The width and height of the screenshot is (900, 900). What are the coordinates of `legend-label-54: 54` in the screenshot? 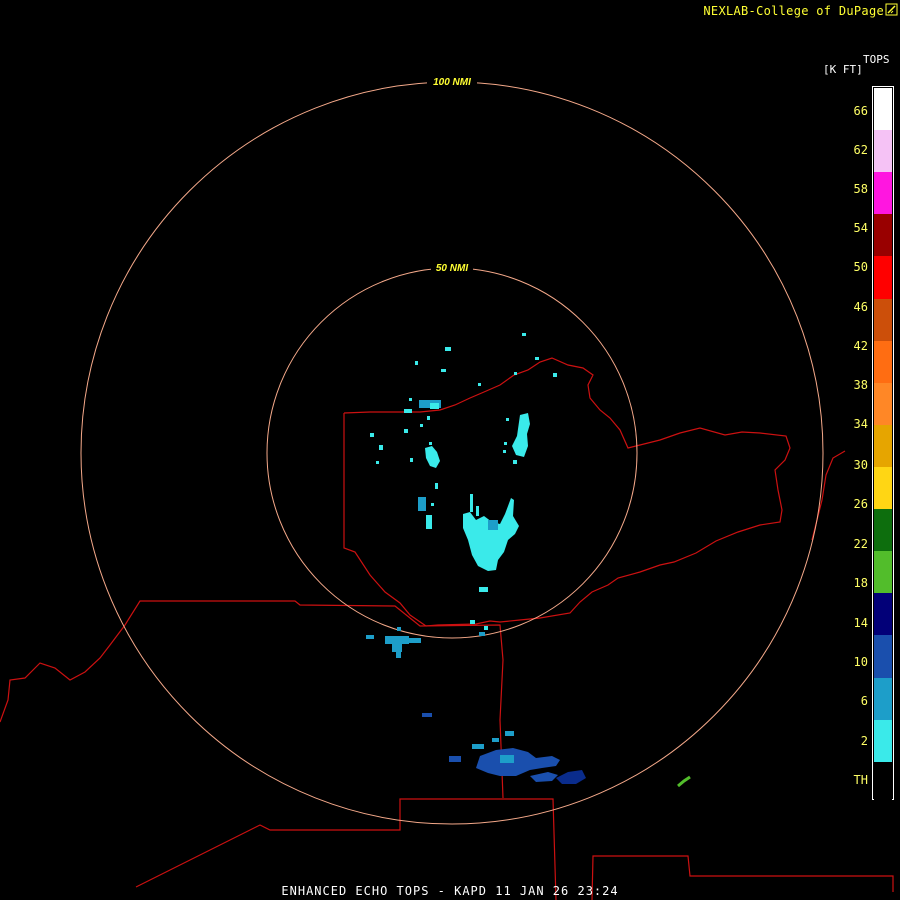 It's located at (860, 228).